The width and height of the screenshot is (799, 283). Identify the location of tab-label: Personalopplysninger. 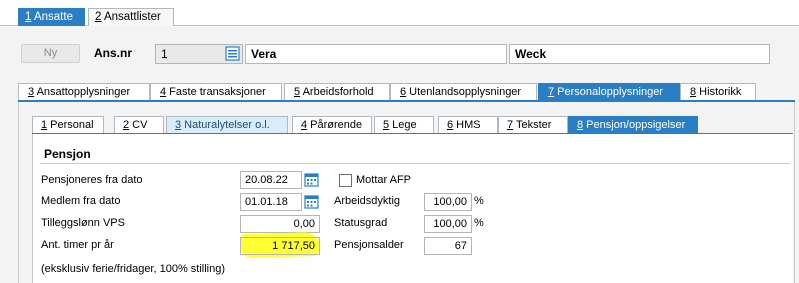
(608, 92).